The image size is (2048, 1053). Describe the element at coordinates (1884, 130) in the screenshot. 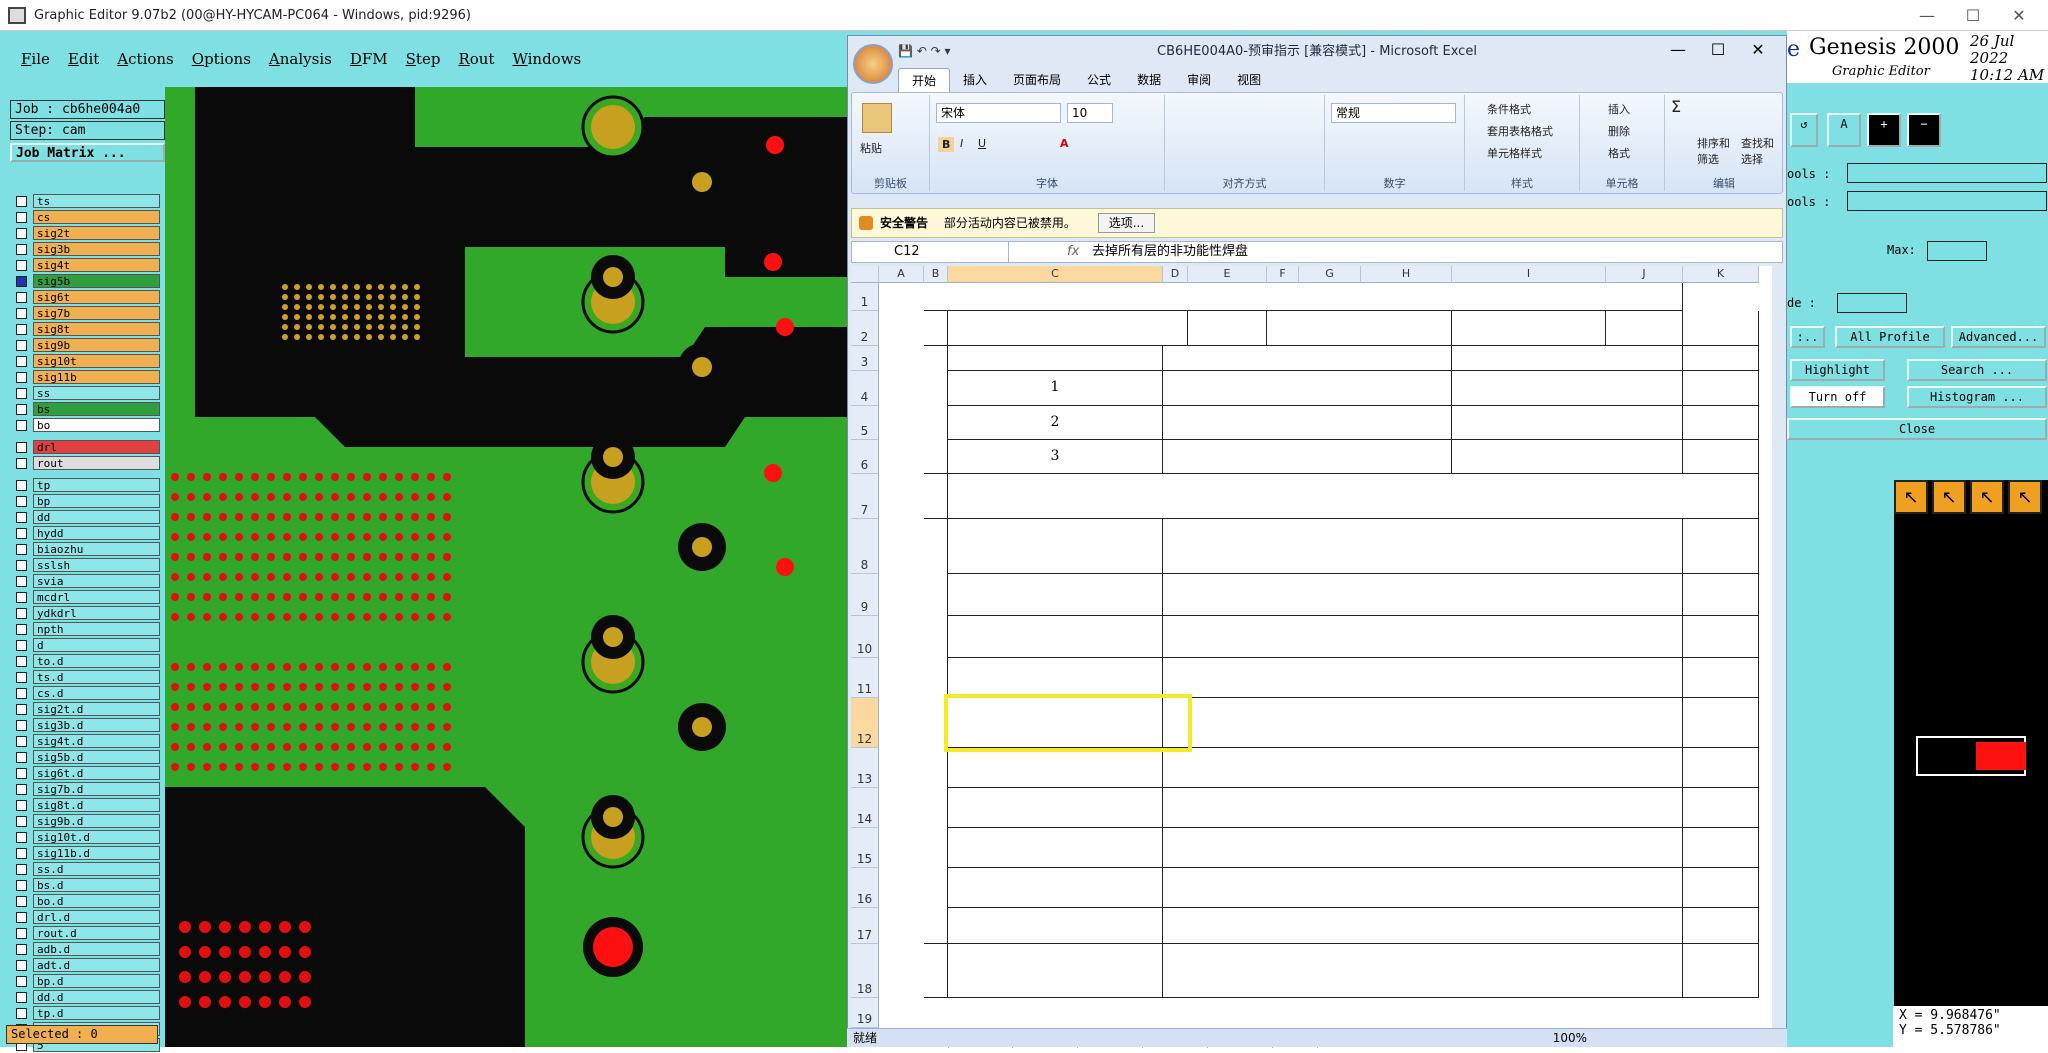

I see `add-icon: +` at that location.